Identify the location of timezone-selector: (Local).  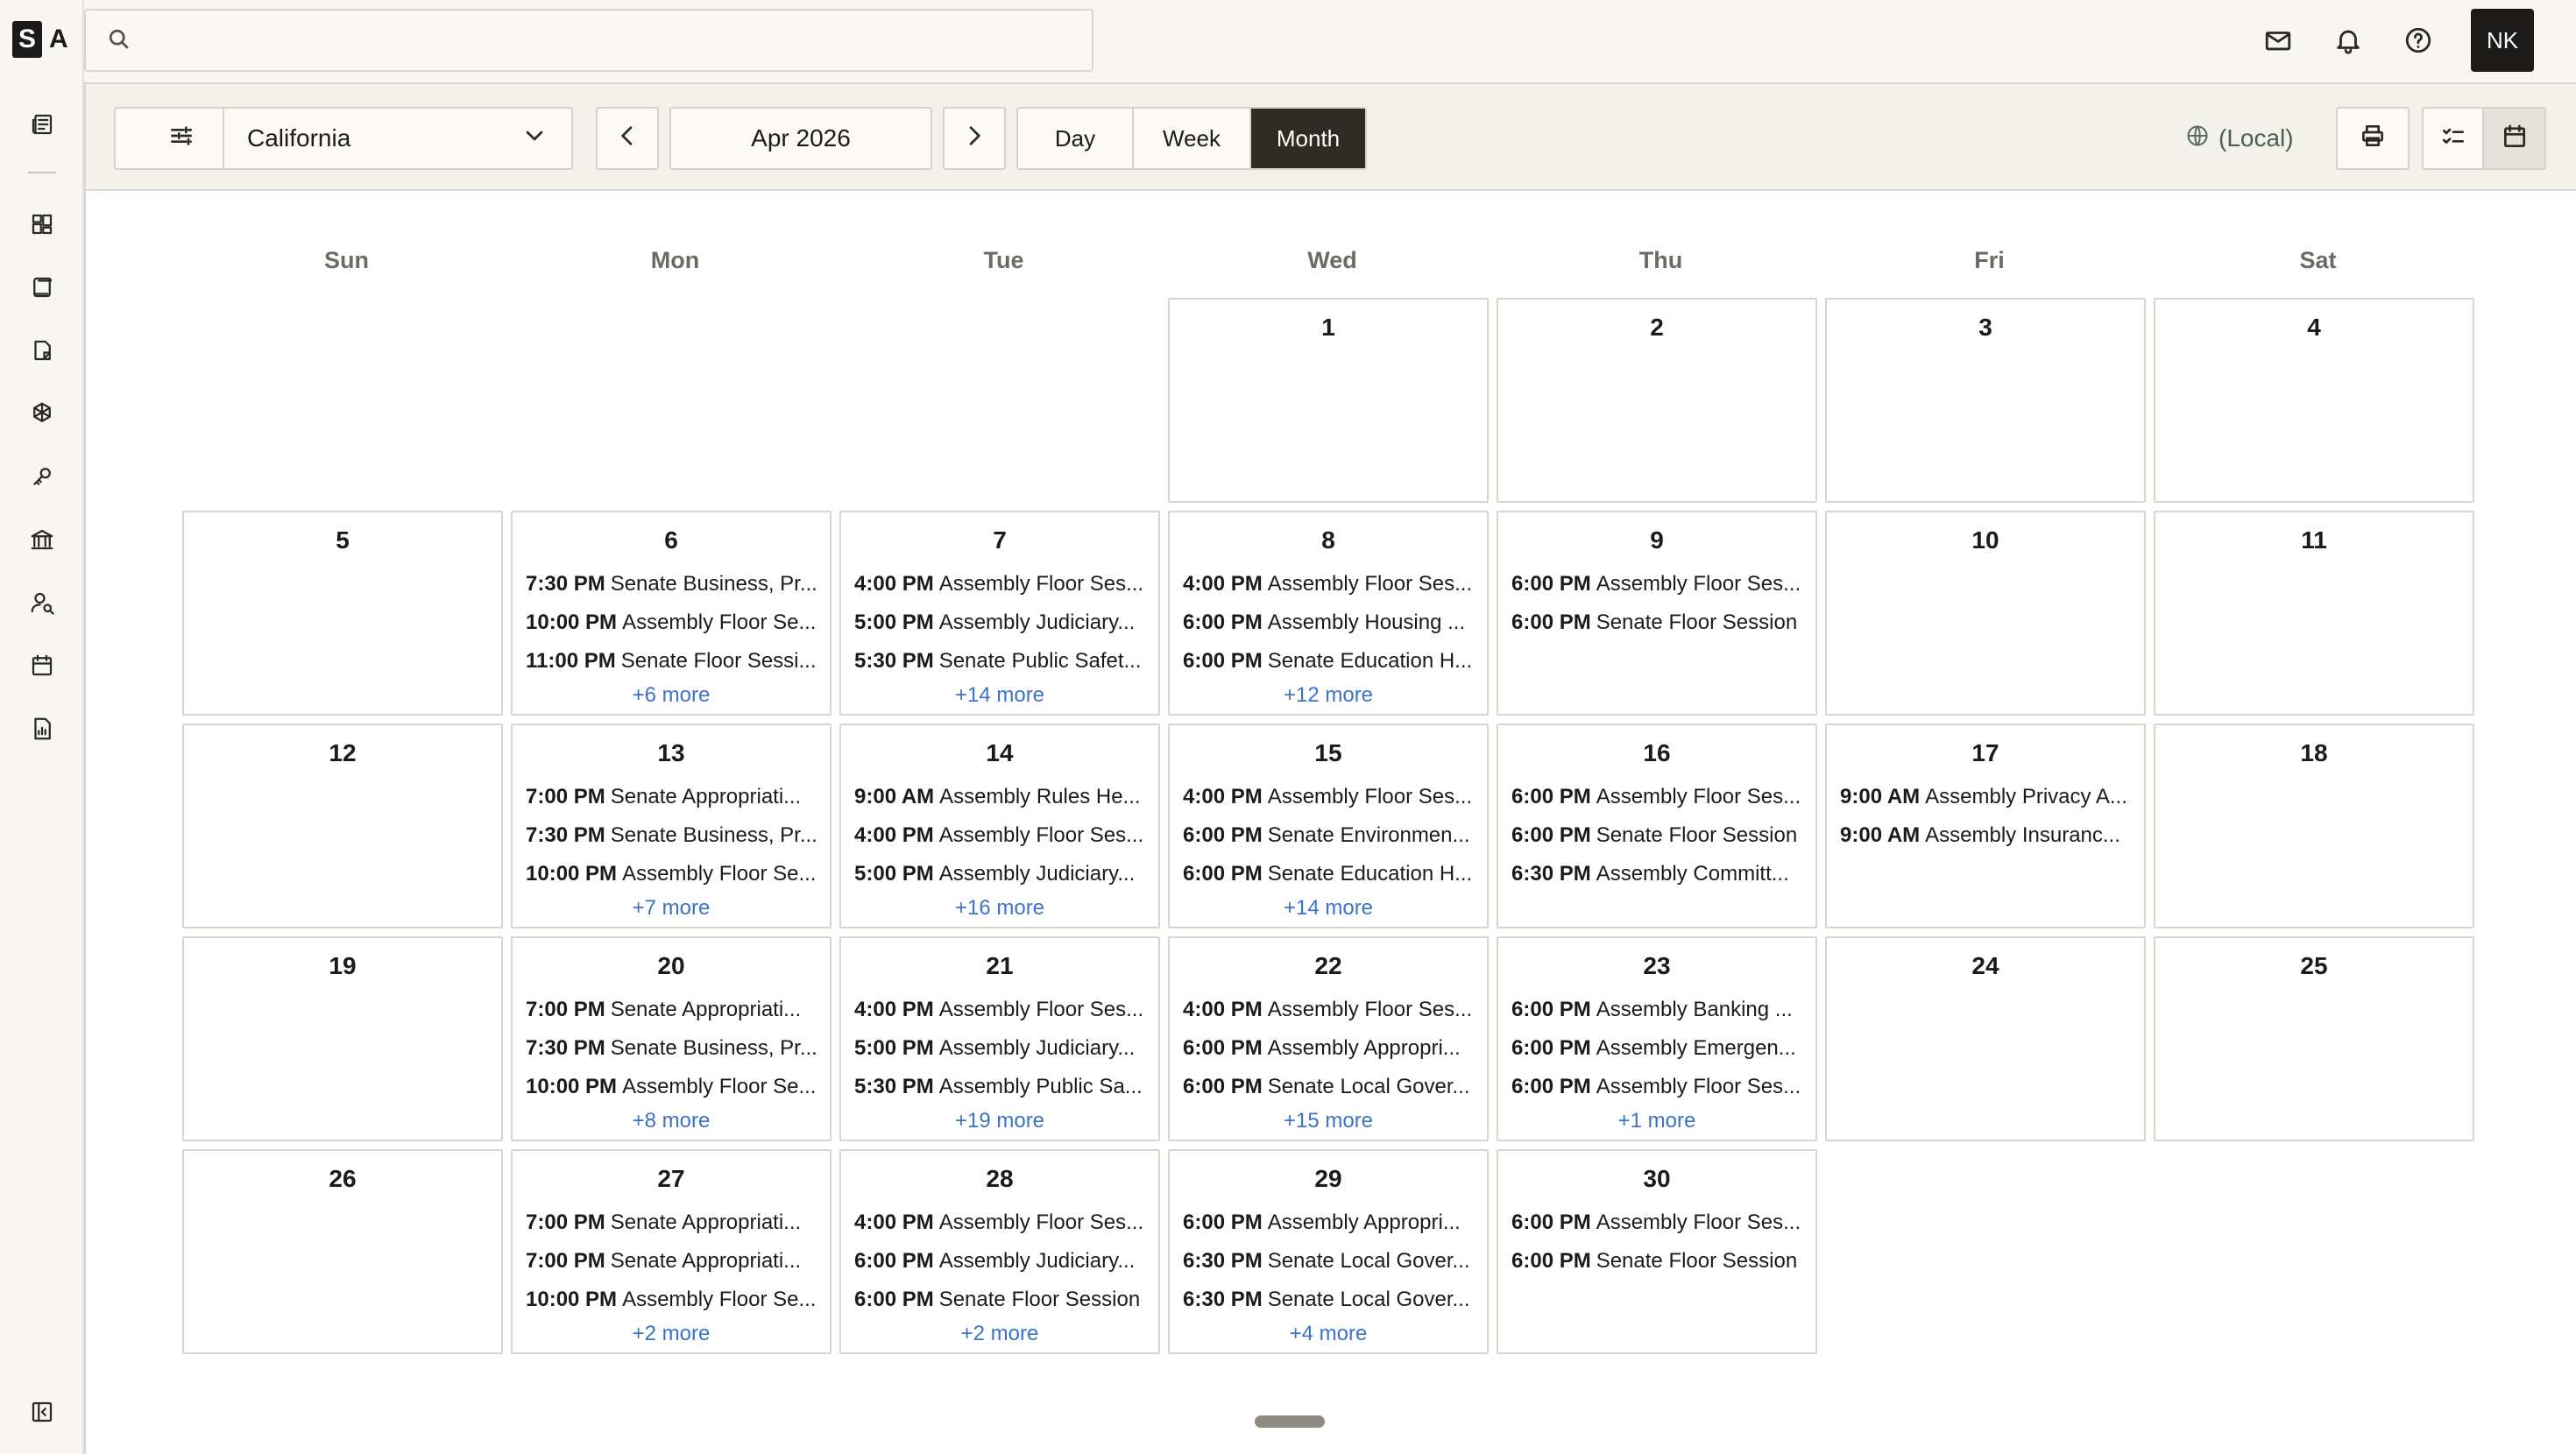
(2239, 138).